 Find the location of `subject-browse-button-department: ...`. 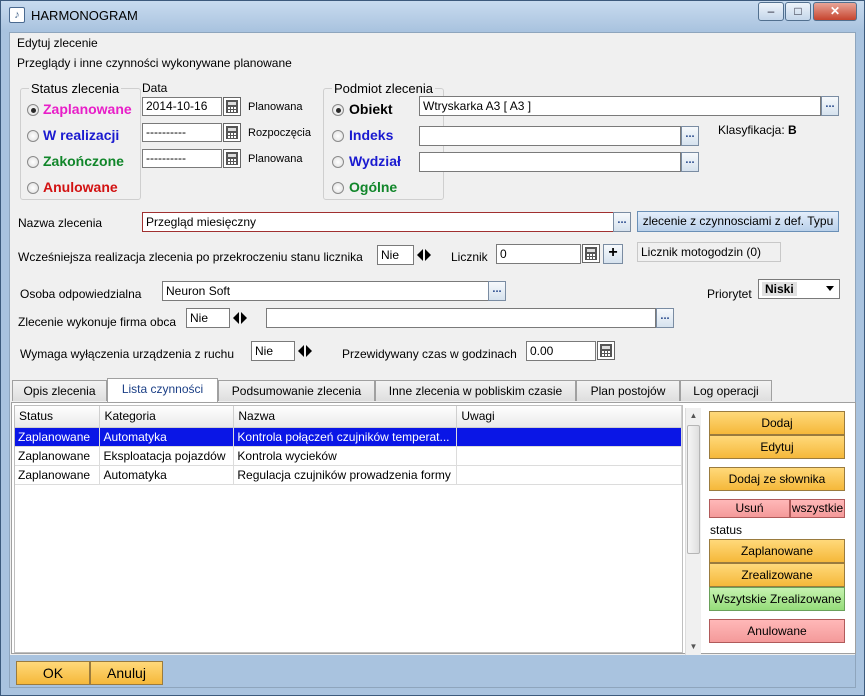

subject-browse-button-department: ... is located at coordinates (690, 162).